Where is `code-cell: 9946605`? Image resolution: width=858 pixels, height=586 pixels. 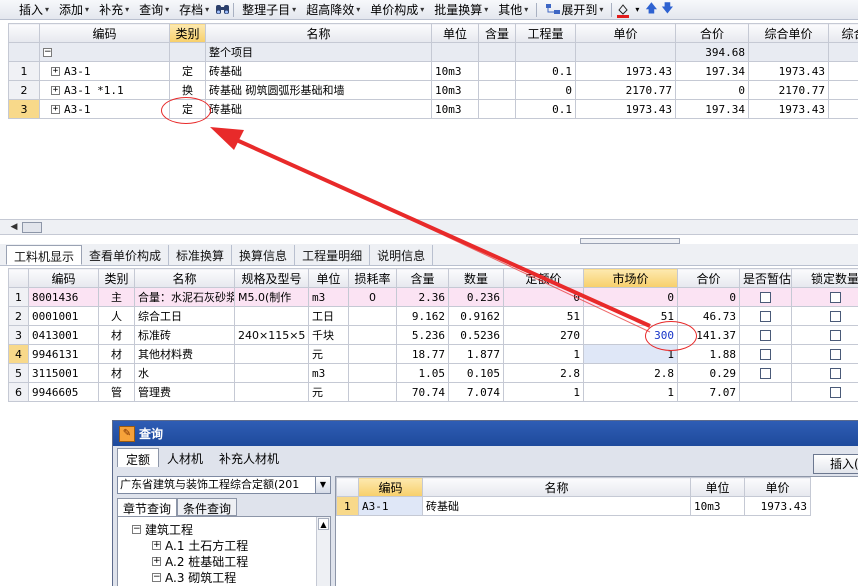
code-cell: 9946605 is located at coordinates (63, 392).